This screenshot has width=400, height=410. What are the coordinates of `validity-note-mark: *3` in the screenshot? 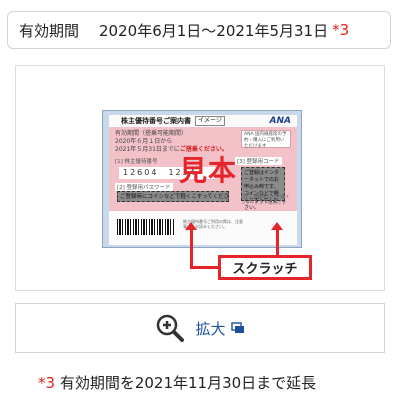 It's located at (341, 30).